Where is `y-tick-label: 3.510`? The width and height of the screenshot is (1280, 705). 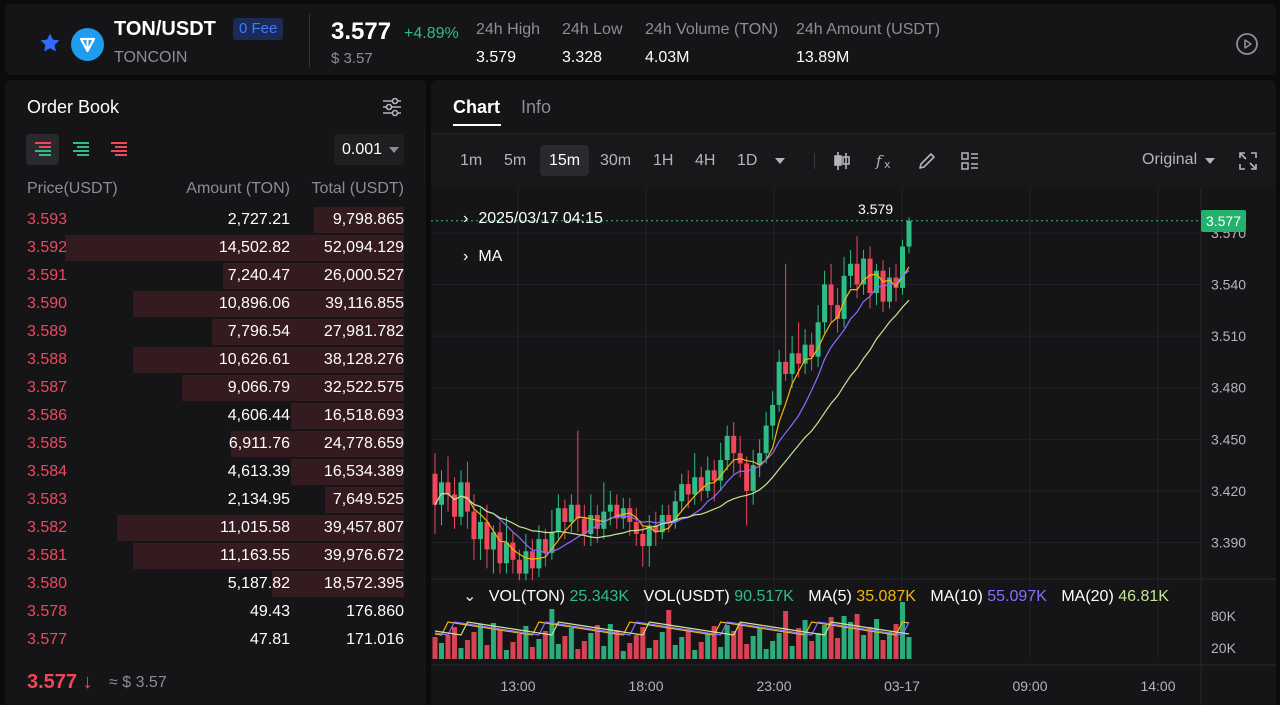
y-tick-label: 3.510 is located at coordinates (1228, 336).